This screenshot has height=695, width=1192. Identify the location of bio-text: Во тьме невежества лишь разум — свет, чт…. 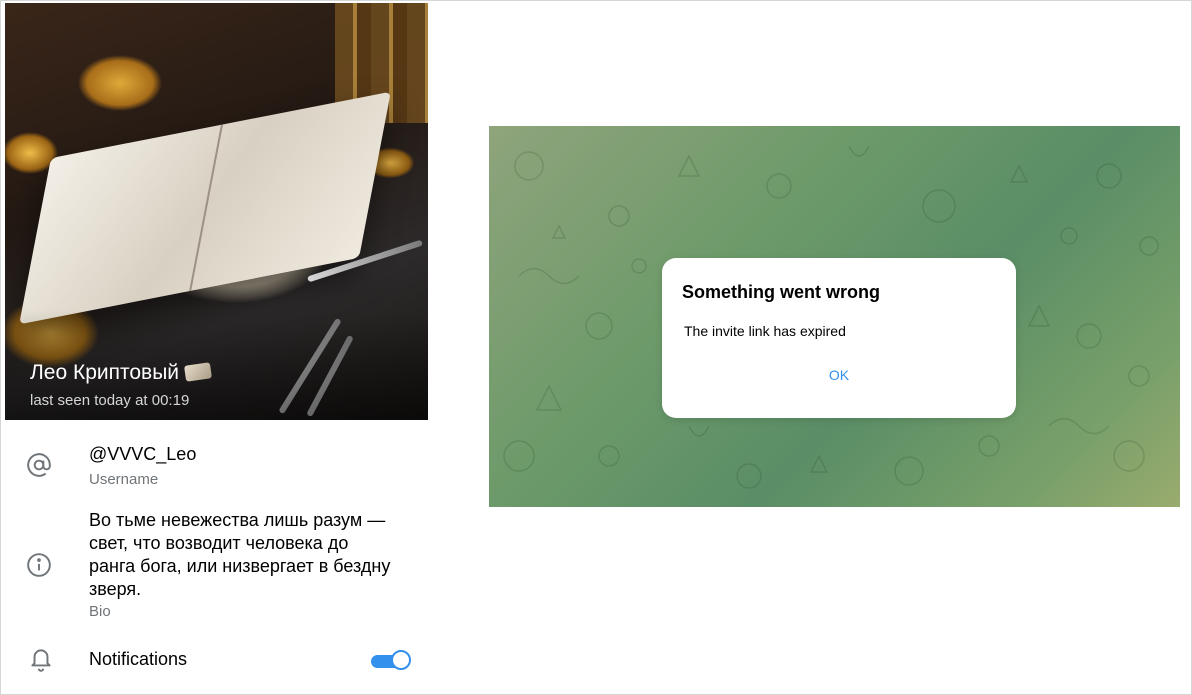
(251, 555).